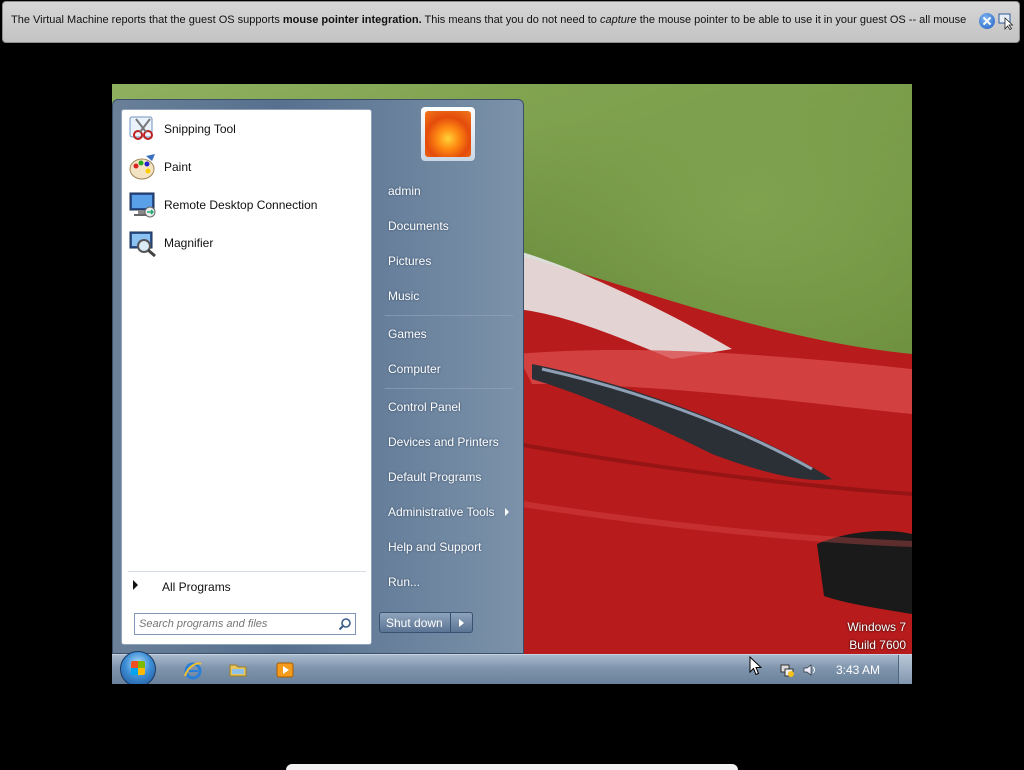 The height and width of the screenshot is (770, 1024). What do you see at coordinates (246, 129) in the screenshot?
I see `program-snipping-tool: Snipping Tool` at bounding box center [246, 129].